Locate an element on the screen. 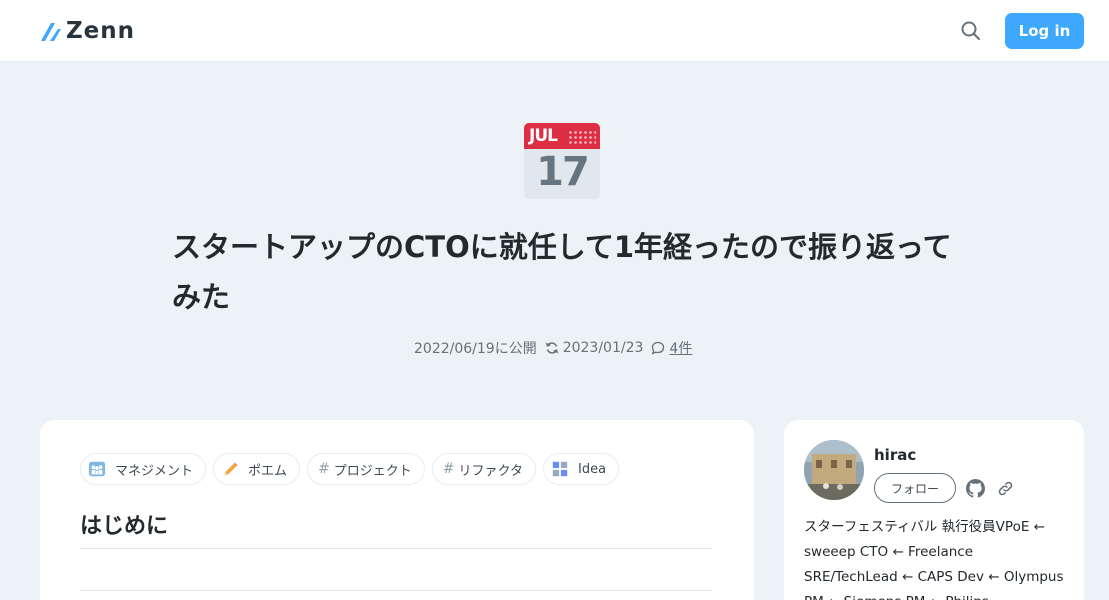 The width and height of the screenshot is (1109, 600). calendar-top: JUL is located at coordinates (562, 136).